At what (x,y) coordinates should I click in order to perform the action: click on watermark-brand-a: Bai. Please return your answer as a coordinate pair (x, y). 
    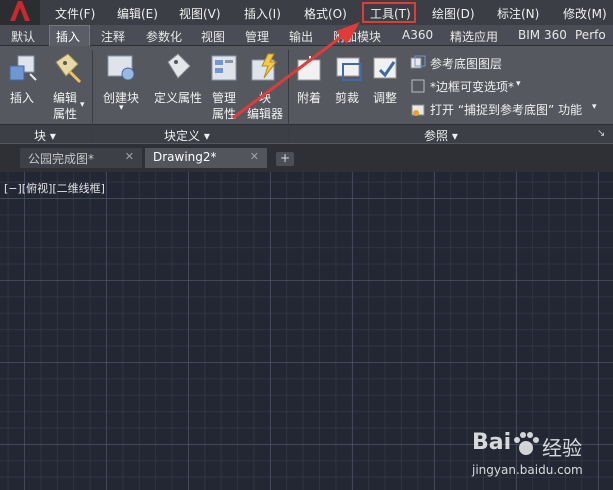
    Looking at the image, I should click on (492, 442).